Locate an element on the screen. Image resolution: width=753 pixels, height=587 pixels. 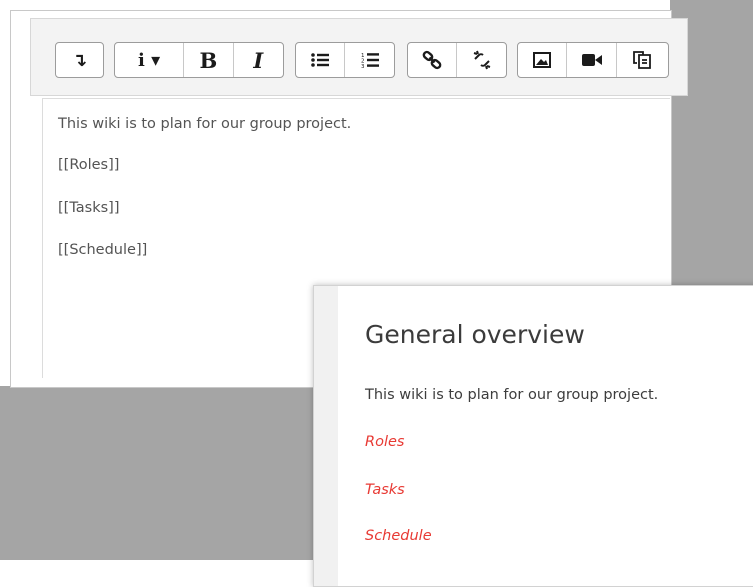
bullet-list-icon is located at coordinates (320, 60).